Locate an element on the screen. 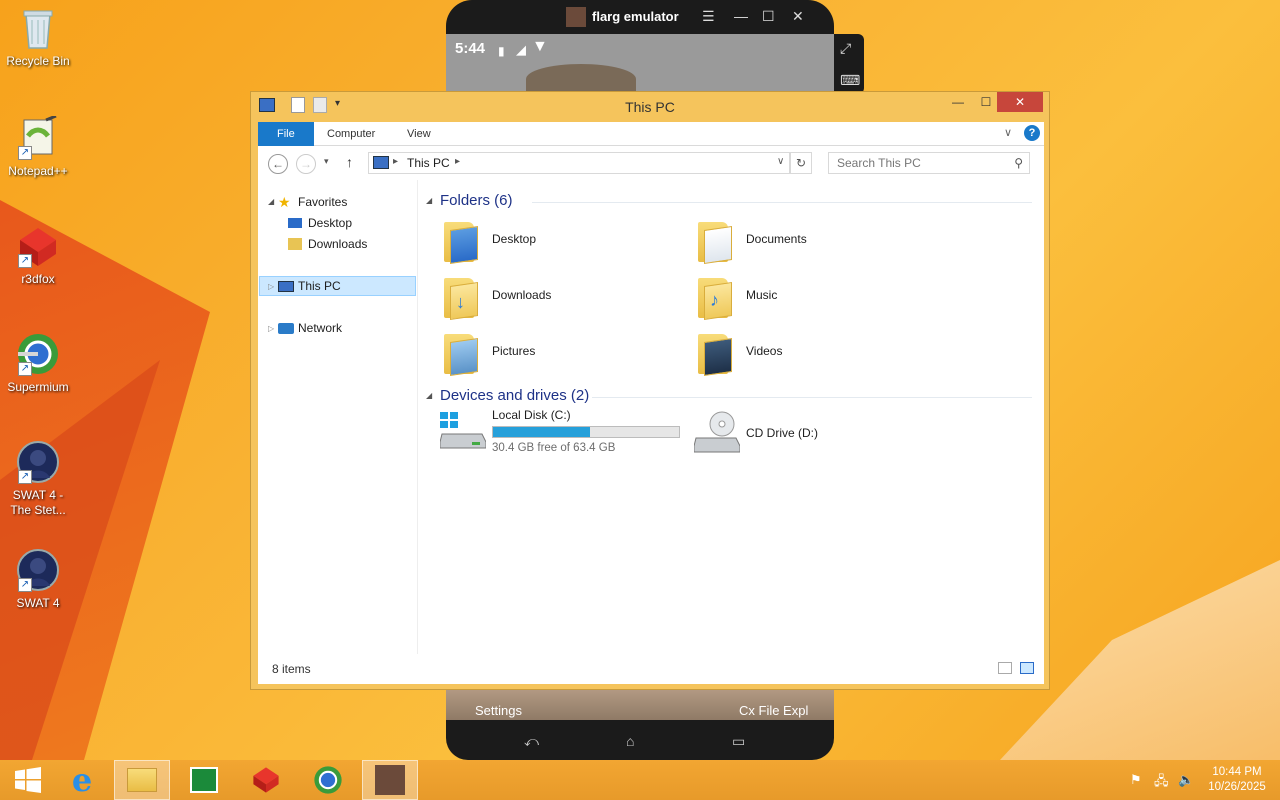 This screenshot has width=1280, height=800. drive-label: Local Disk (C:) is located at coordinates (531, 415).